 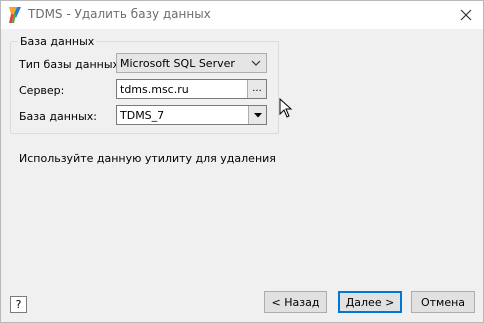 What do you see at coordinates (191, 115) in the screenshot?
I see `database-combobox: TDMS_7` at bounding box center [191, 115].